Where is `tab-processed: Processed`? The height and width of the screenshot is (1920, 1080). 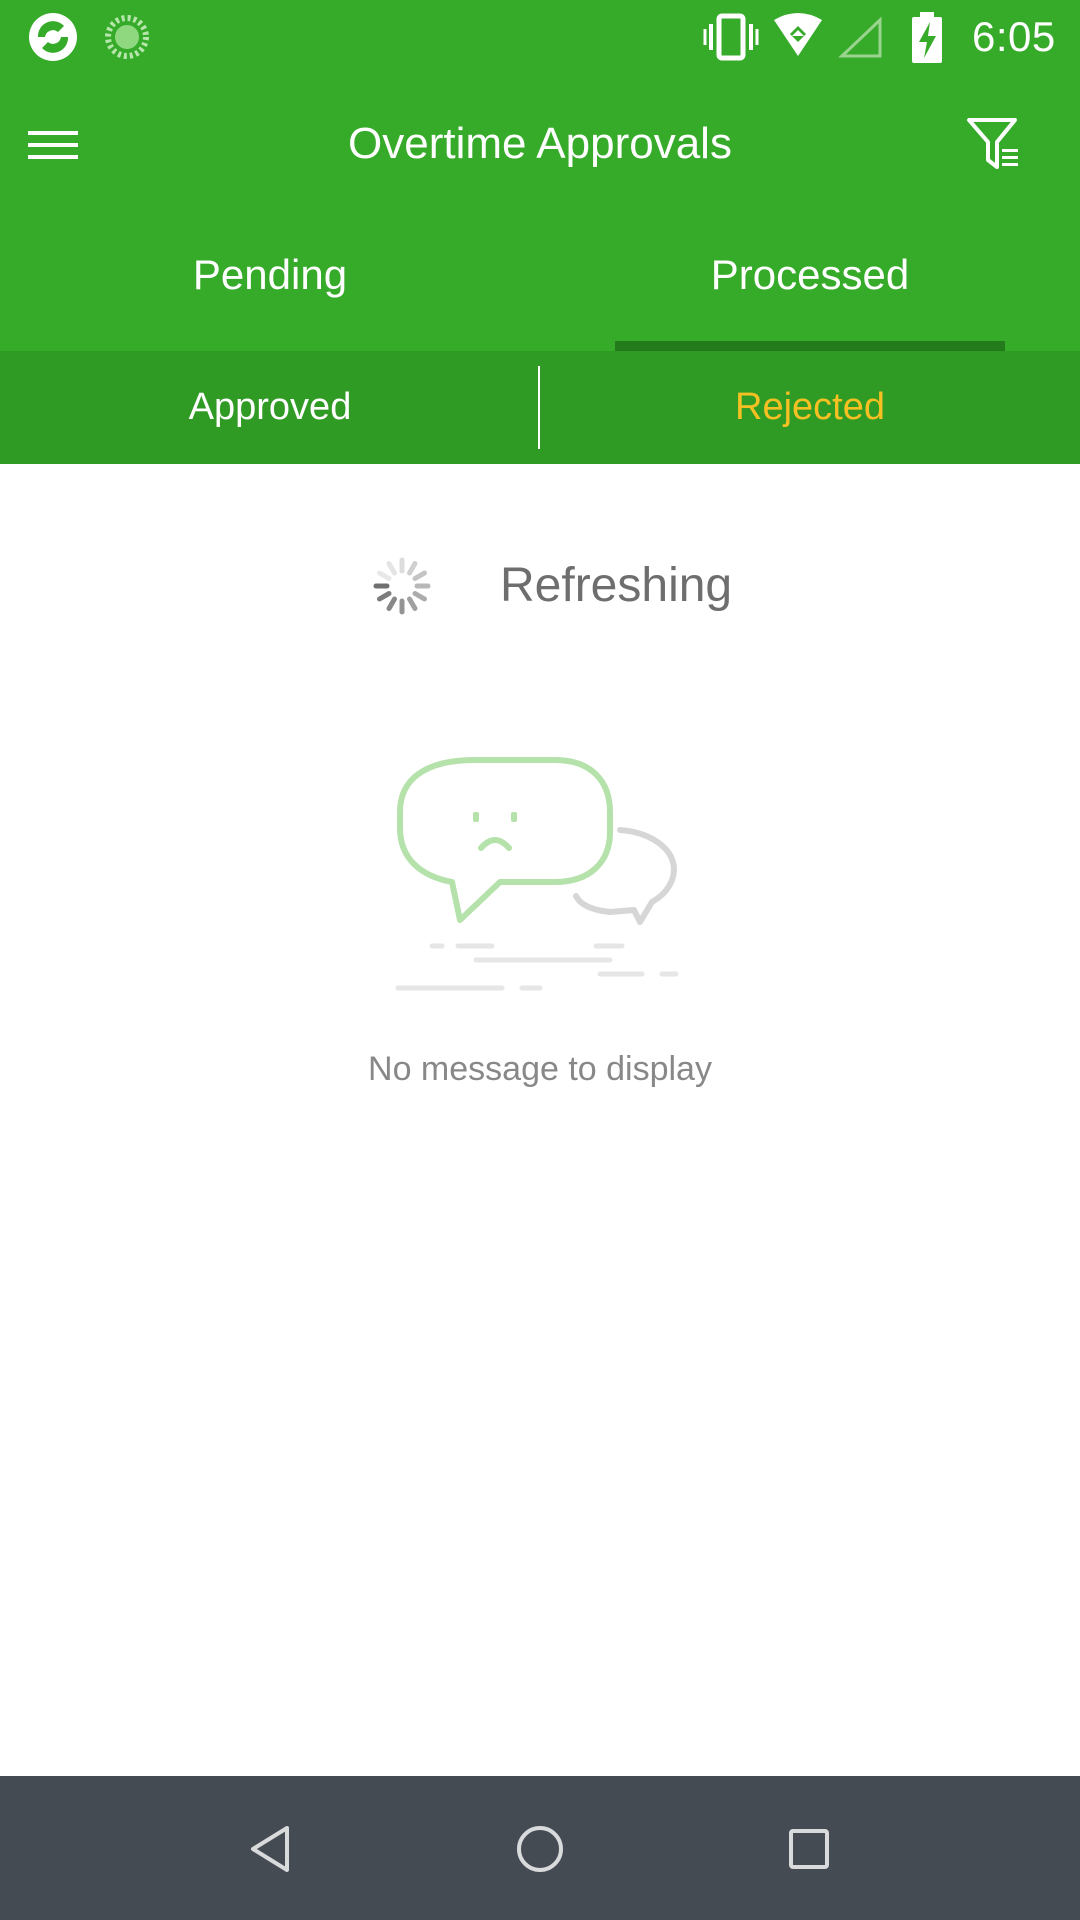 tab-processed: Processed is located at coordinates (810, 282).